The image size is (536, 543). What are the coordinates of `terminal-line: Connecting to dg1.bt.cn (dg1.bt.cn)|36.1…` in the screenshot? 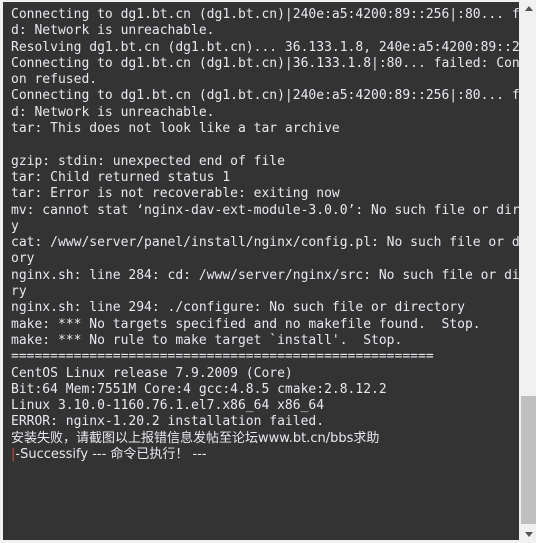 It's located at (265, 63).